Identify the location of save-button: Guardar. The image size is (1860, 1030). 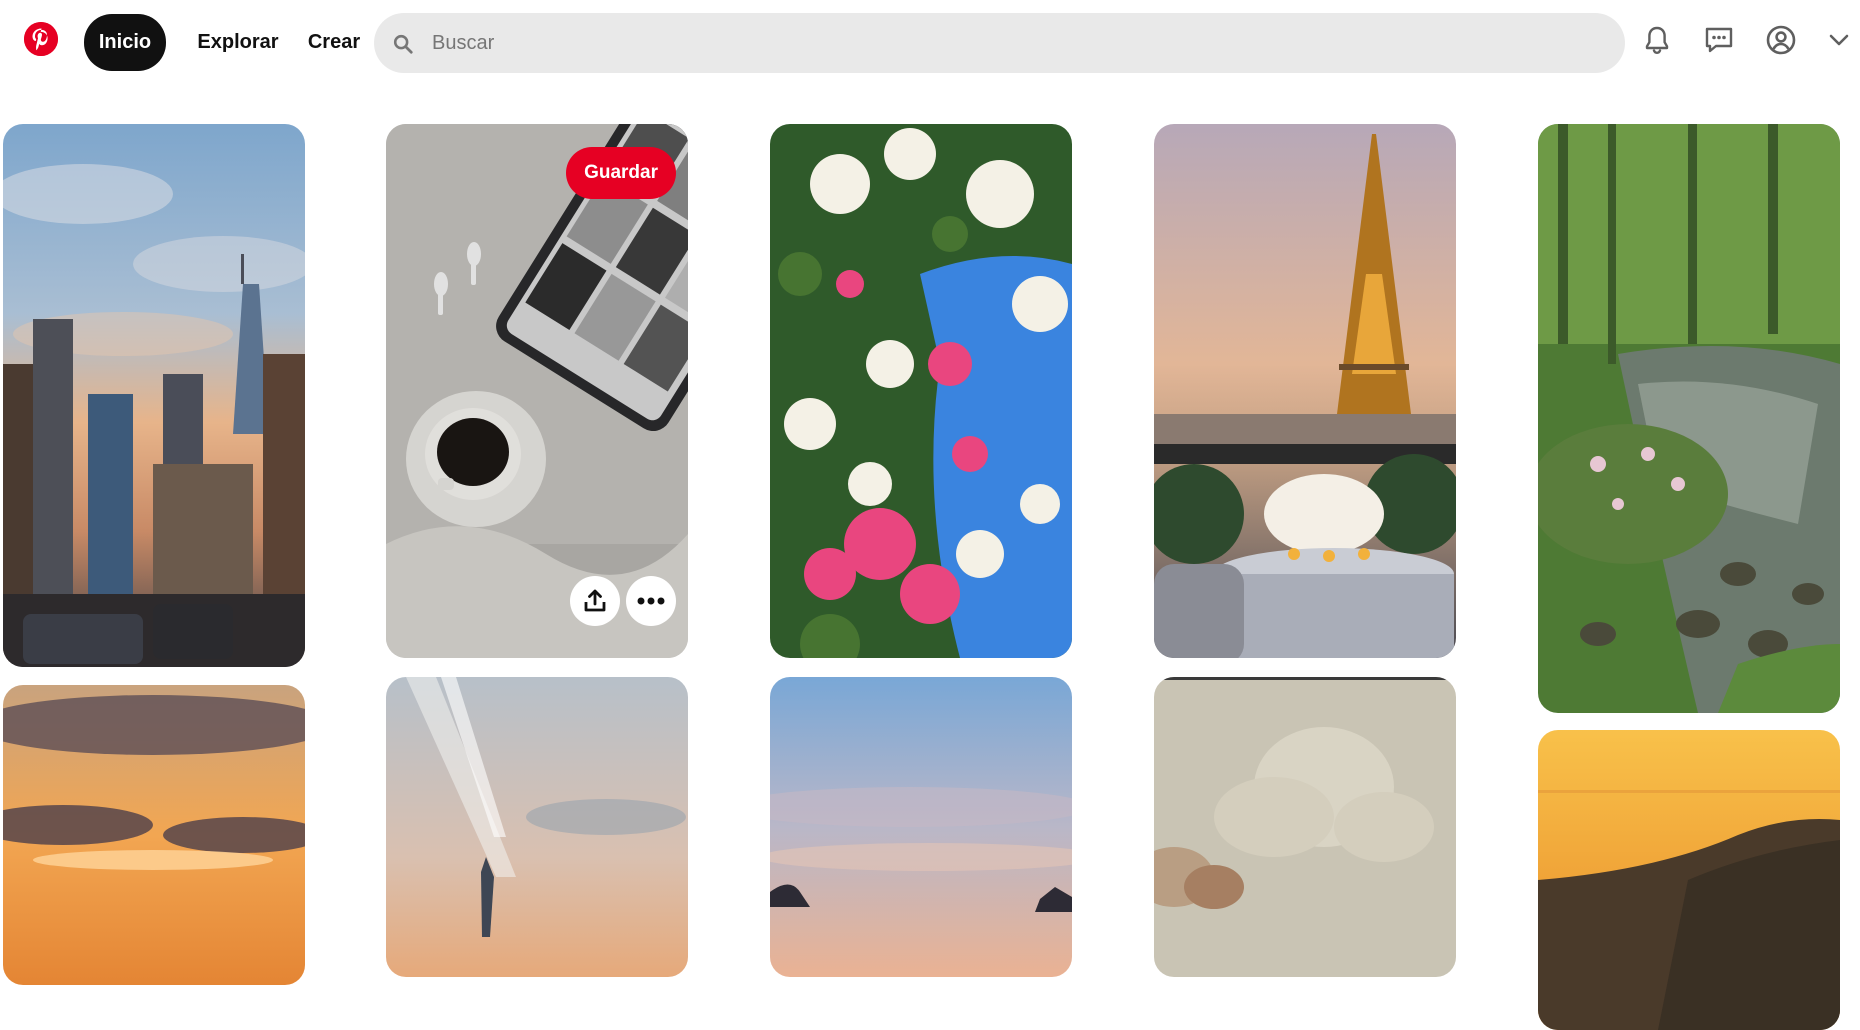
(621, 173).